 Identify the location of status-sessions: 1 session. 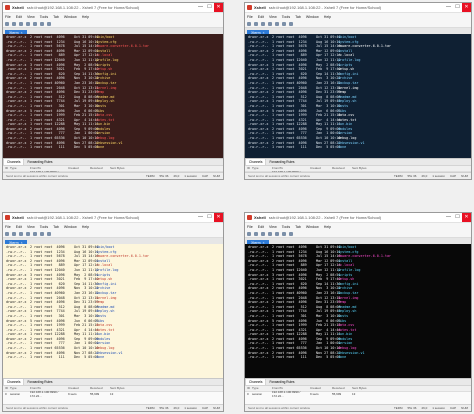
(190, 176).